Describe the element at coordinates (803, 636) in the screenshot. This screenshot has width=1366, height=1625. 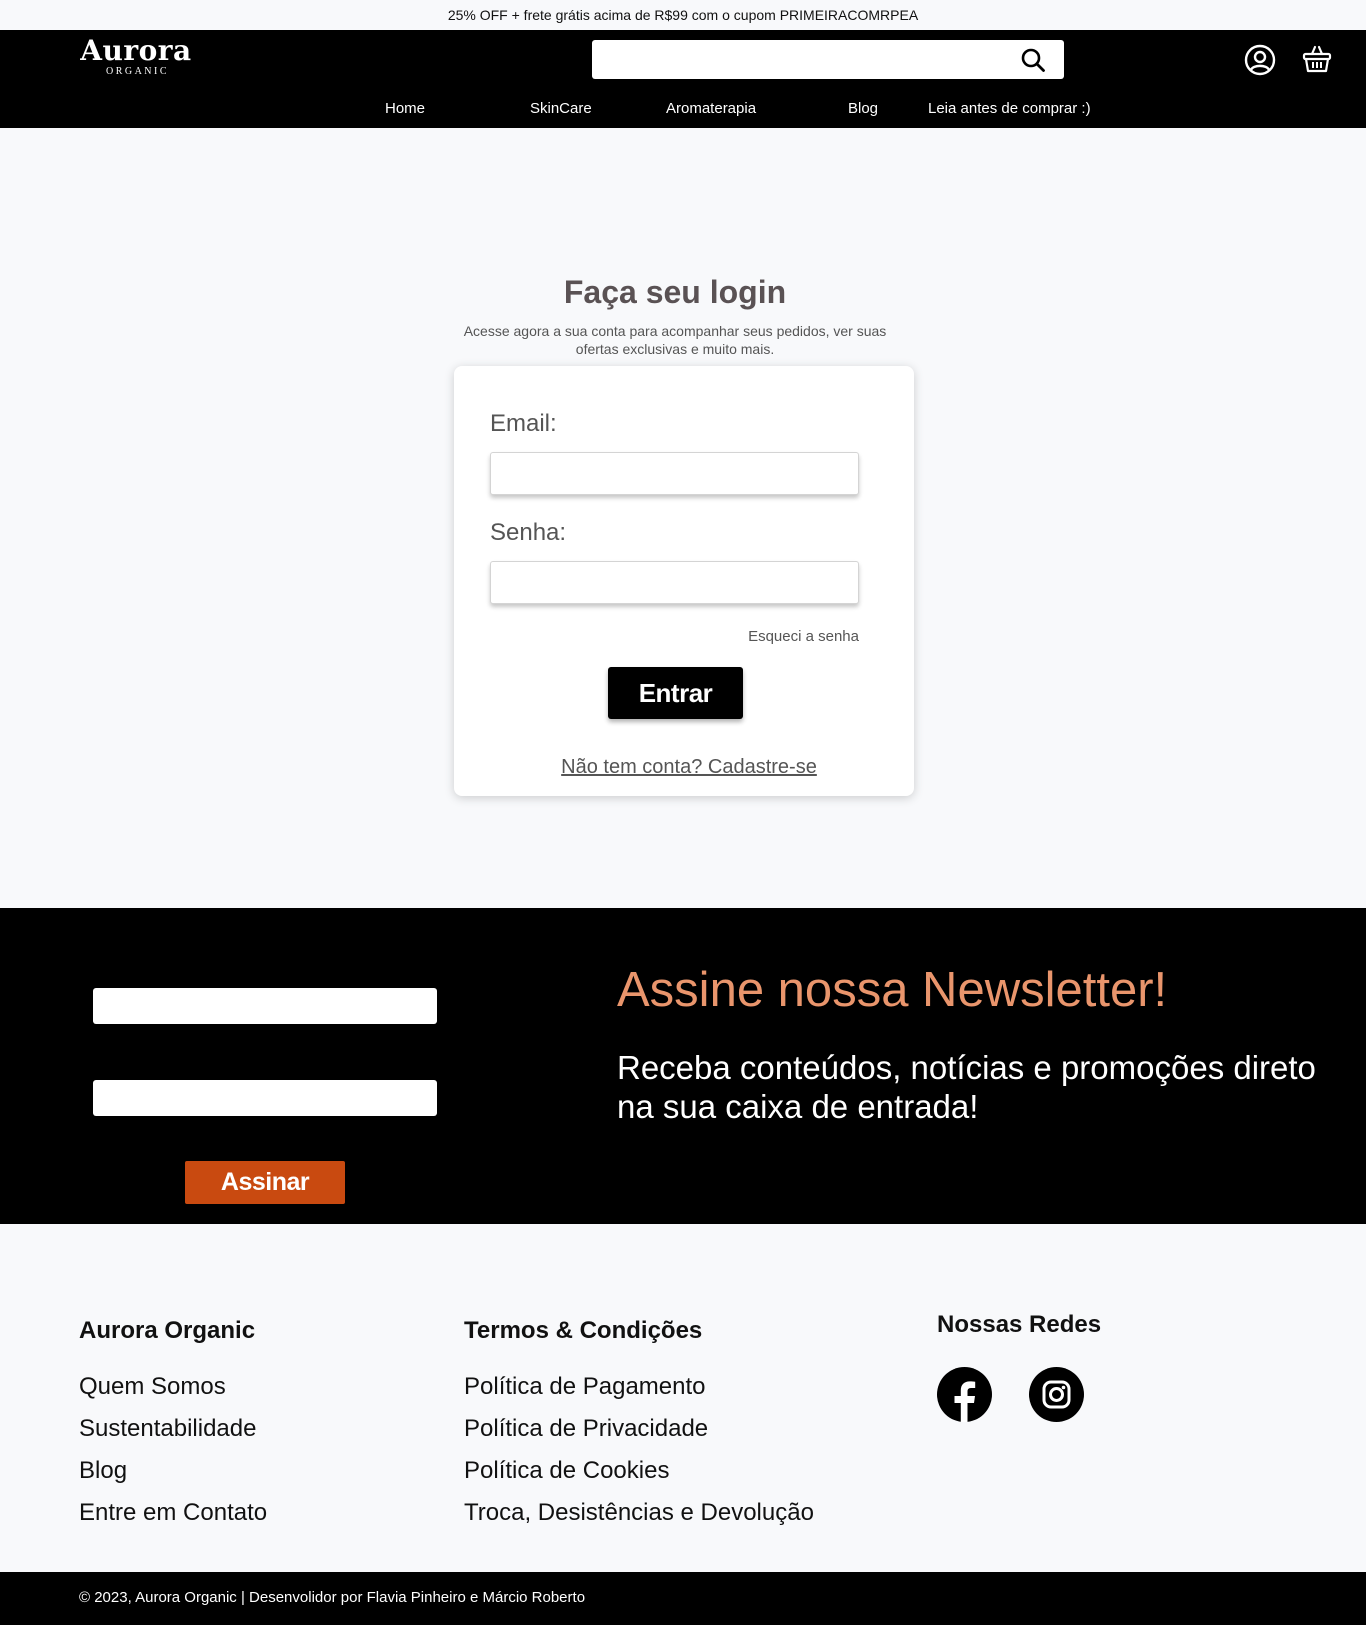
I see `forgot-password-link: Esqueci a senha` at that location.